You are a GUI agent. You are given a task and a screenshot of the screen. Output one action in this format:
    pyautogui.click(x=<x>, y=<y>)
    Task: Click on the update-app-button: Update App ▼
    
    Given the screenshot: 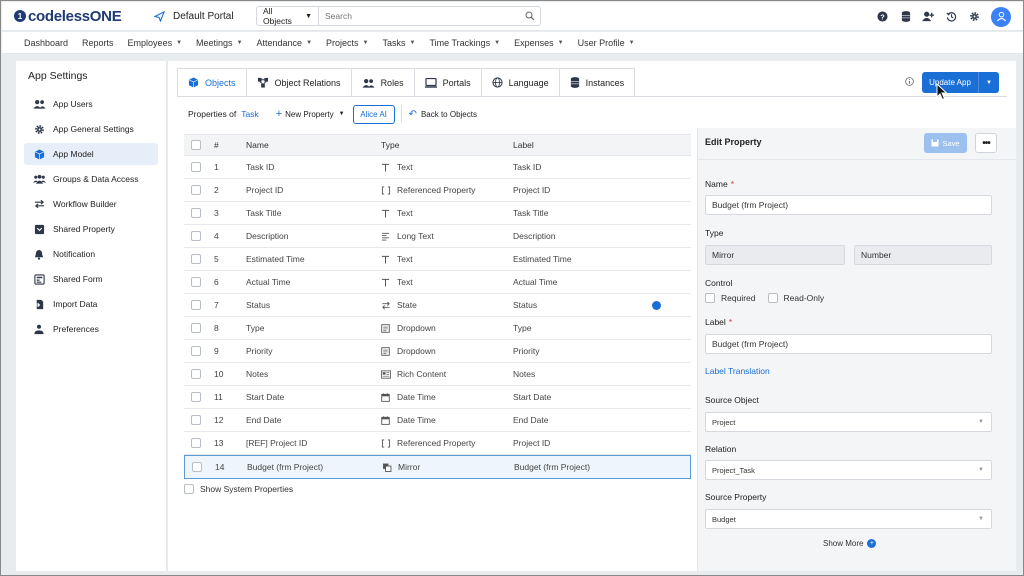 What is the action you would take?
    pyautogui.click(x=960, y=82)
    